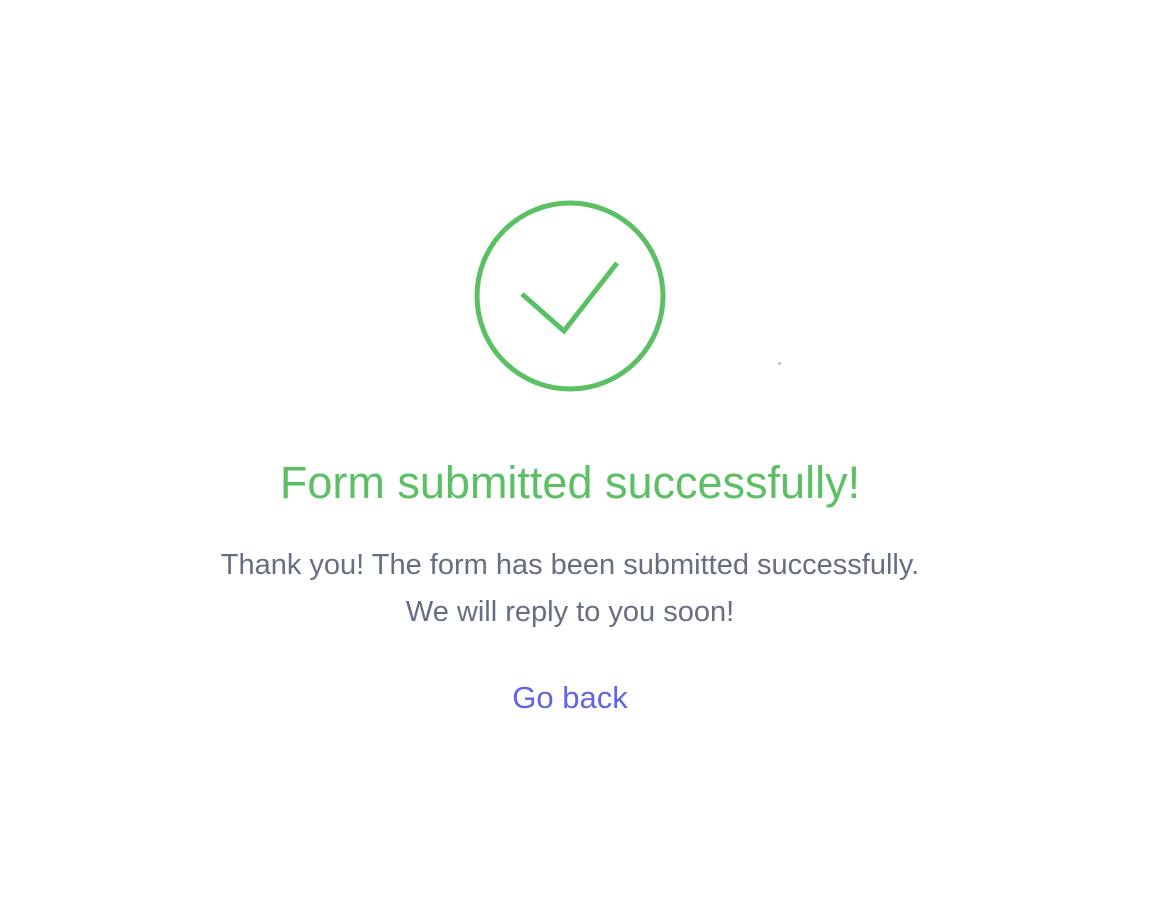  Describe the element at coordinates (779, 363) in the screenshot. I see `stray-dot` at that location.